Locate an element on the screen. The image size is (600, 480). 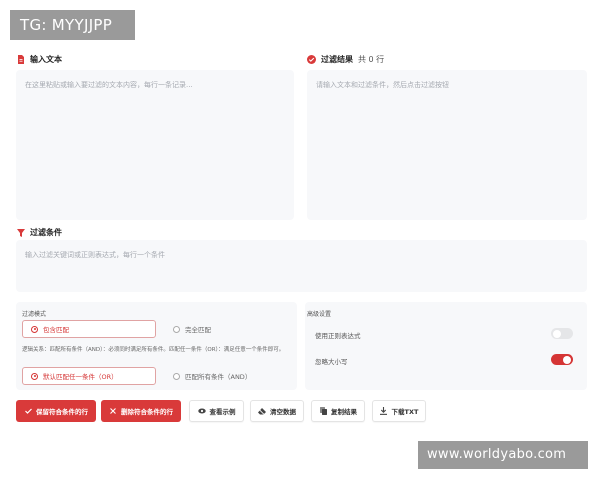
conditions-textarea: 输入过滤关键词或正则表达式，每行一个条件 is located at coordinates (301, 266).